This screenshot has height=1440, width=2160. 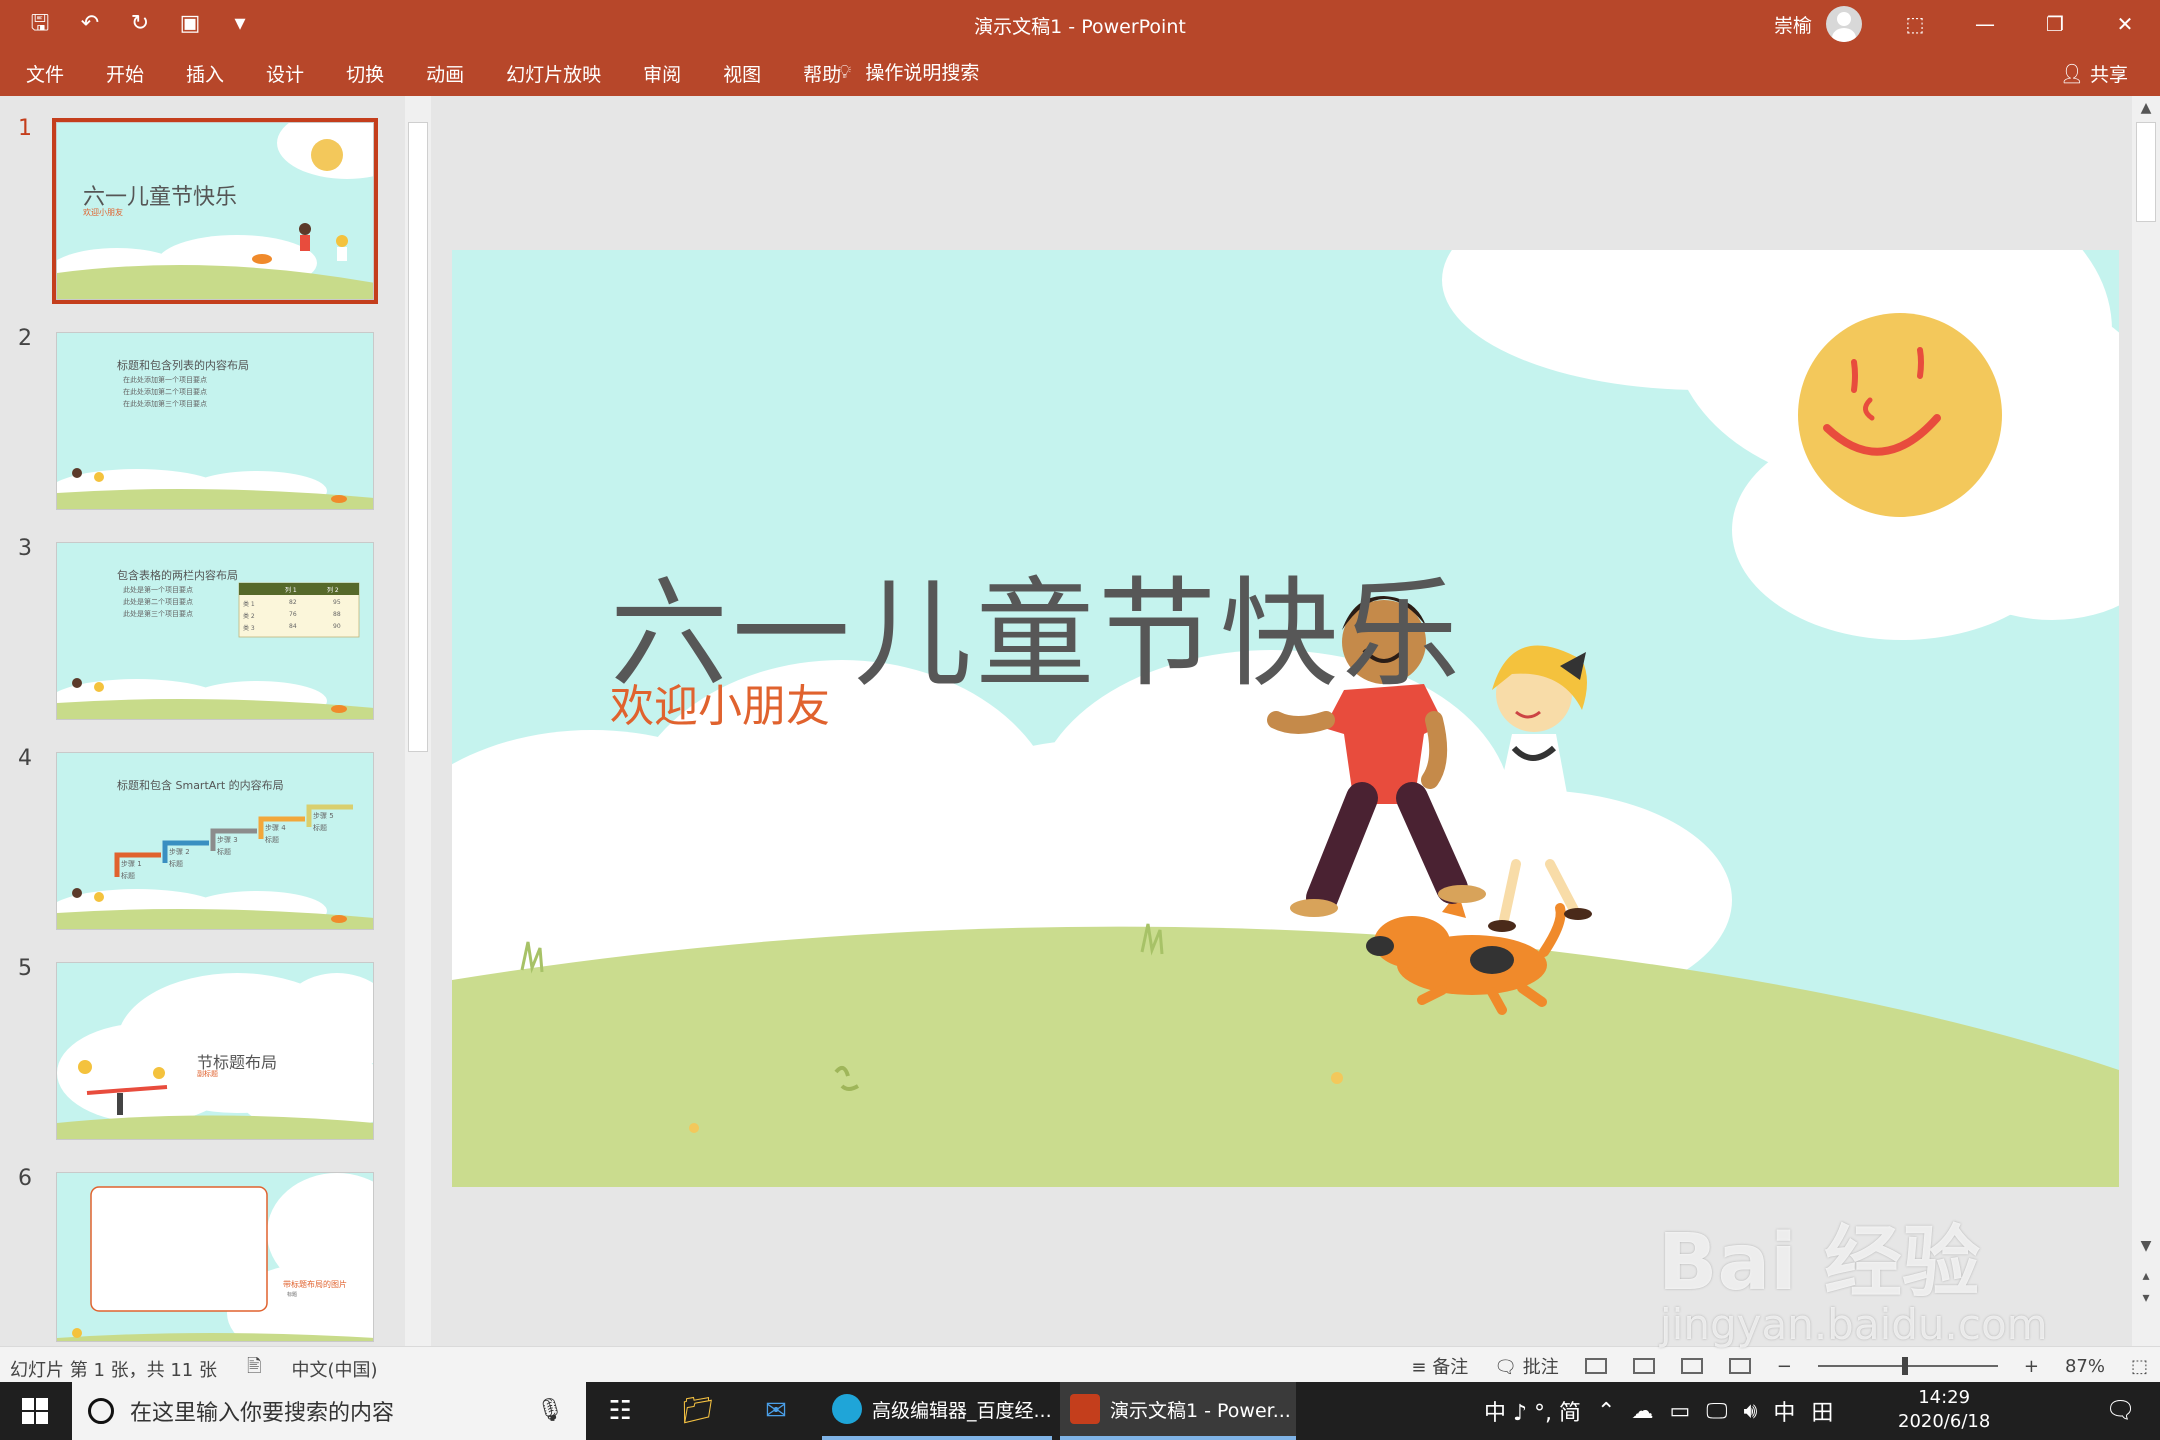 What do you see at coordinates (2139, 1366) in the screenshot?
I see `fit-to-window-icon: ⬚` at bounding box center [2139, 1366].